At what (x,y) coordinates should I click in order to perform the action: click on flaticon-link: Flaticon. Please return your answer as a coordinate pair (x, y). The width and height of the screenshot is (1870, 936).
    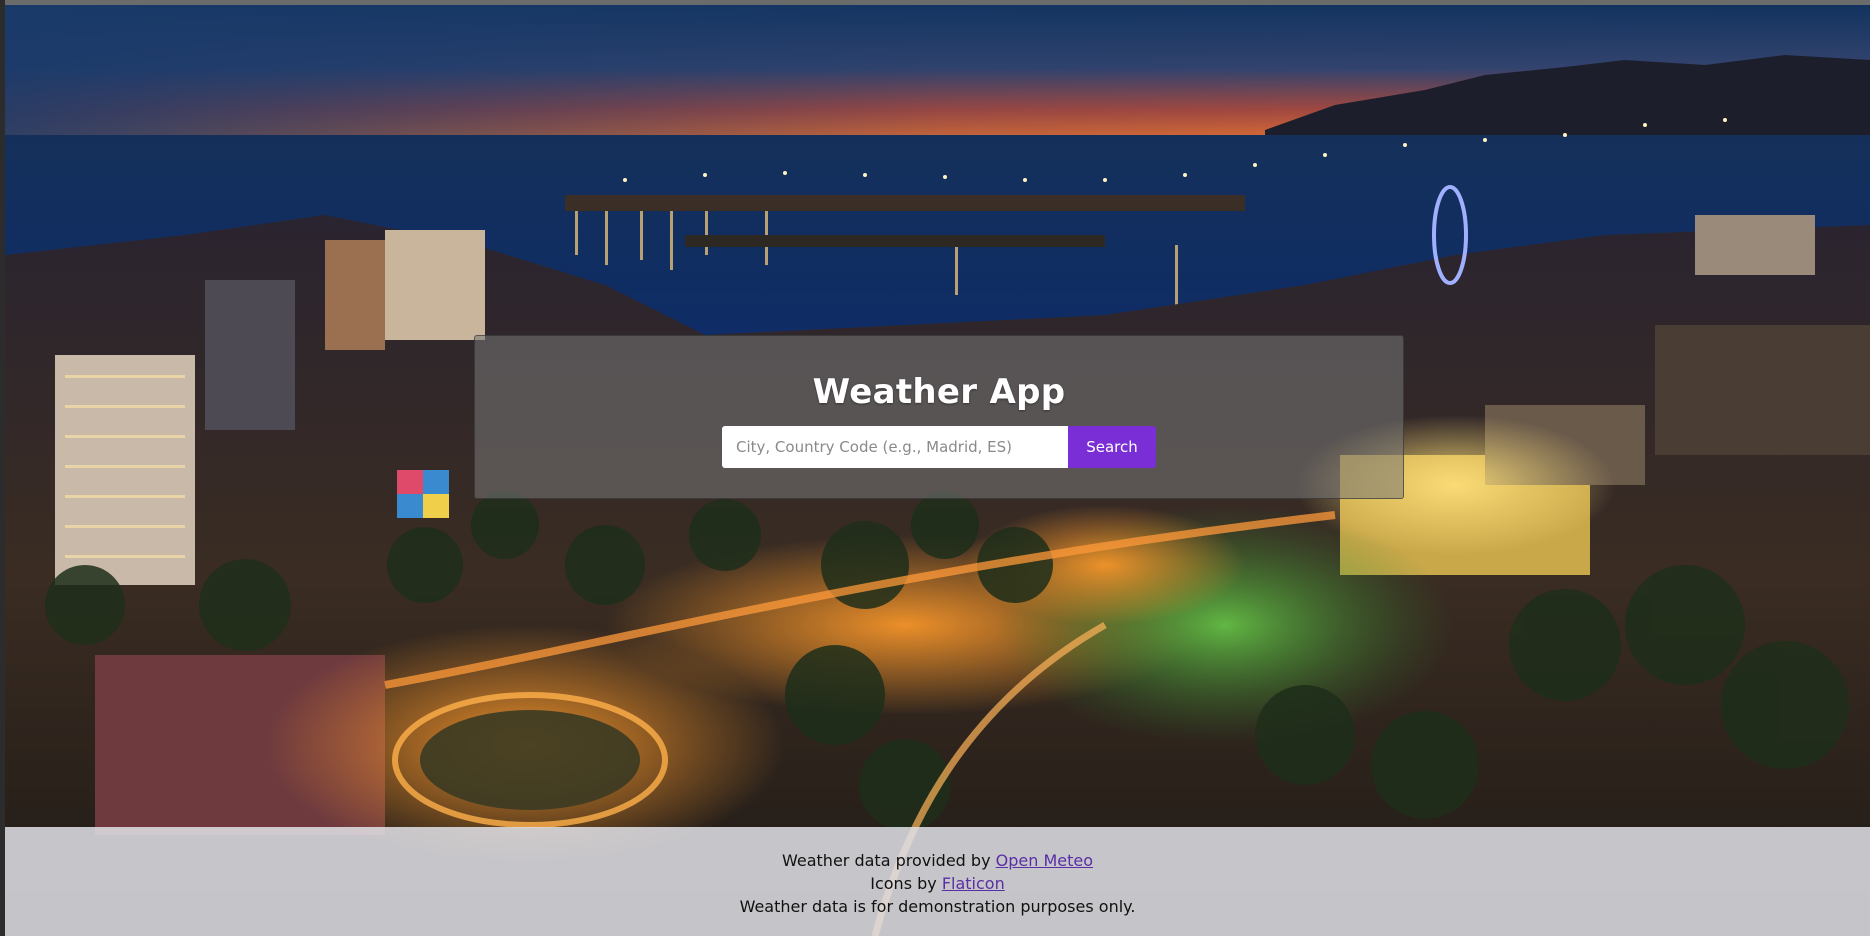
    Looking at the image, I should click on (973, 883).